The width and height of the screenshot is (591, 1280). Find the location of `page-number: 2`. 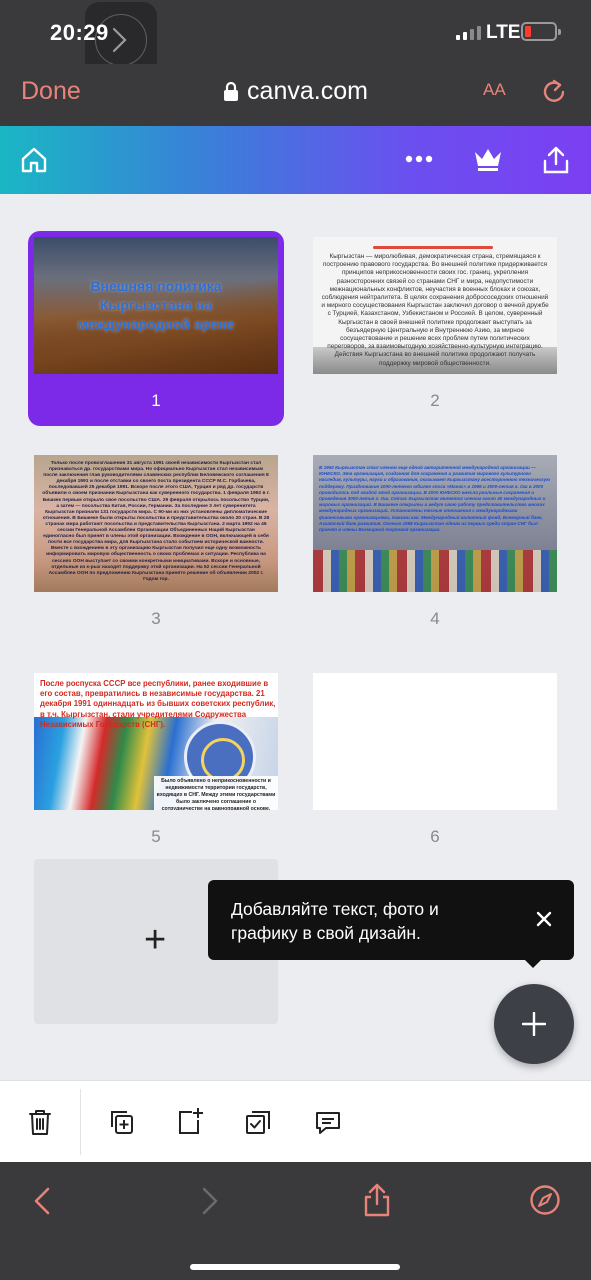

page-number: 2 is located at coordinates (435, 400).